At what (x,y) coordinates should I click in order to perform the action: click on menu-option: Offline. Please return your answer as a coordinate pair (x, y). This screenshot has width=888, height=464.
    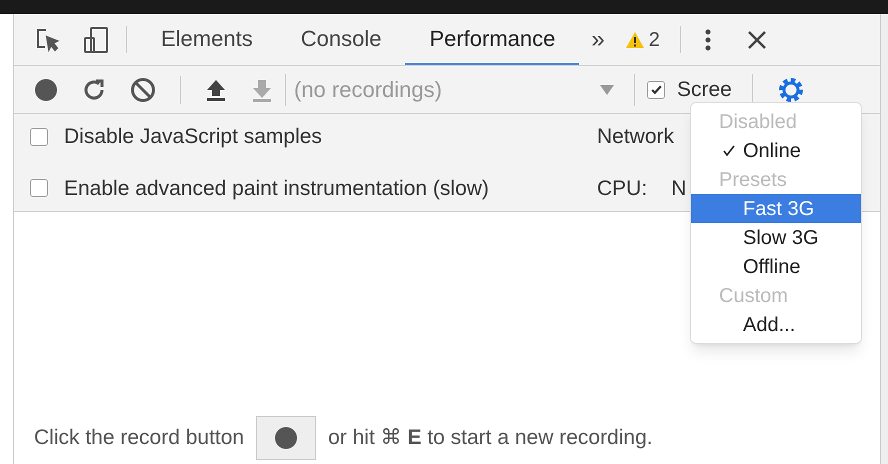
    Looking at the image, I should click on (776, 266).